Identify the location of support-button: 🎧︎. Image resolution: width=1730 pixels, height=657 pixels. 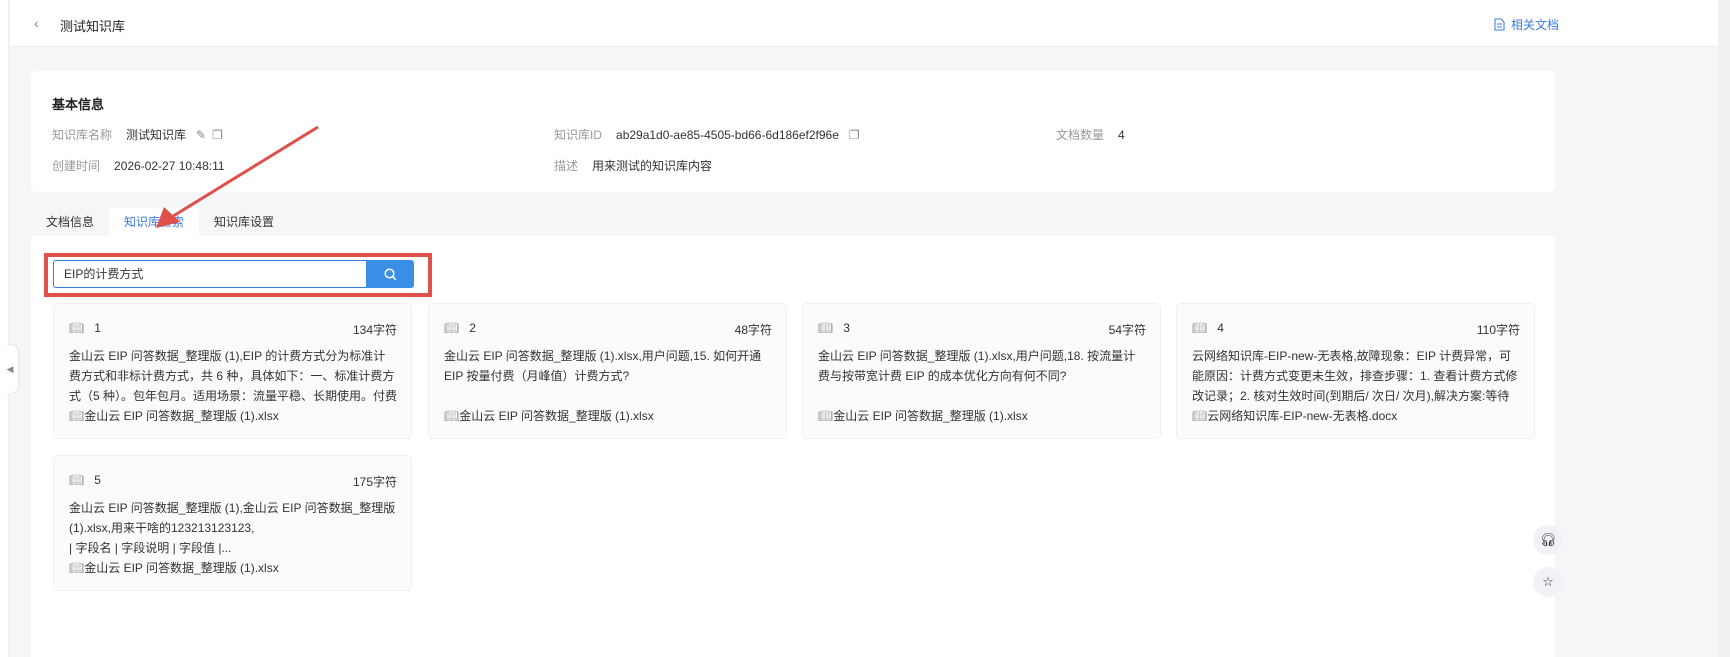
(1548, 540).